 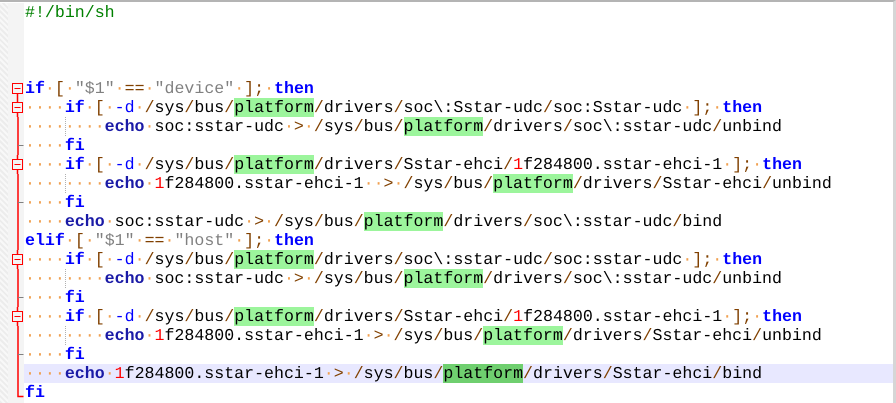 What do you see at coordinates (169, 240) in the screenshot?
I see `code-line: elif·[·"$1"·==·"host"·];·then` at bounding box center [169, 240].